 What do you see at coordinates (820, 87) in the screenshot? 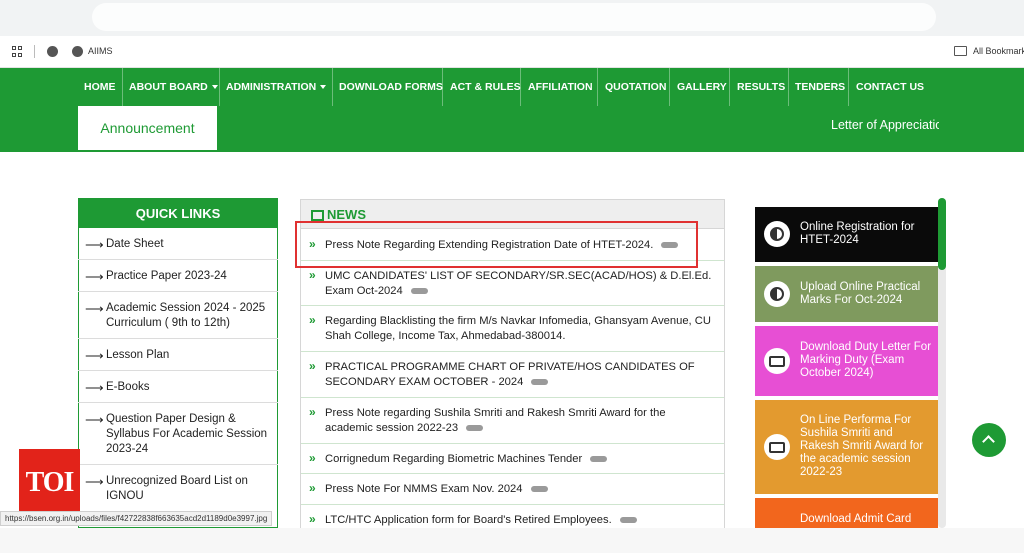
I see `nav-tenders: TENDERS` at bounding box center [820, 87].